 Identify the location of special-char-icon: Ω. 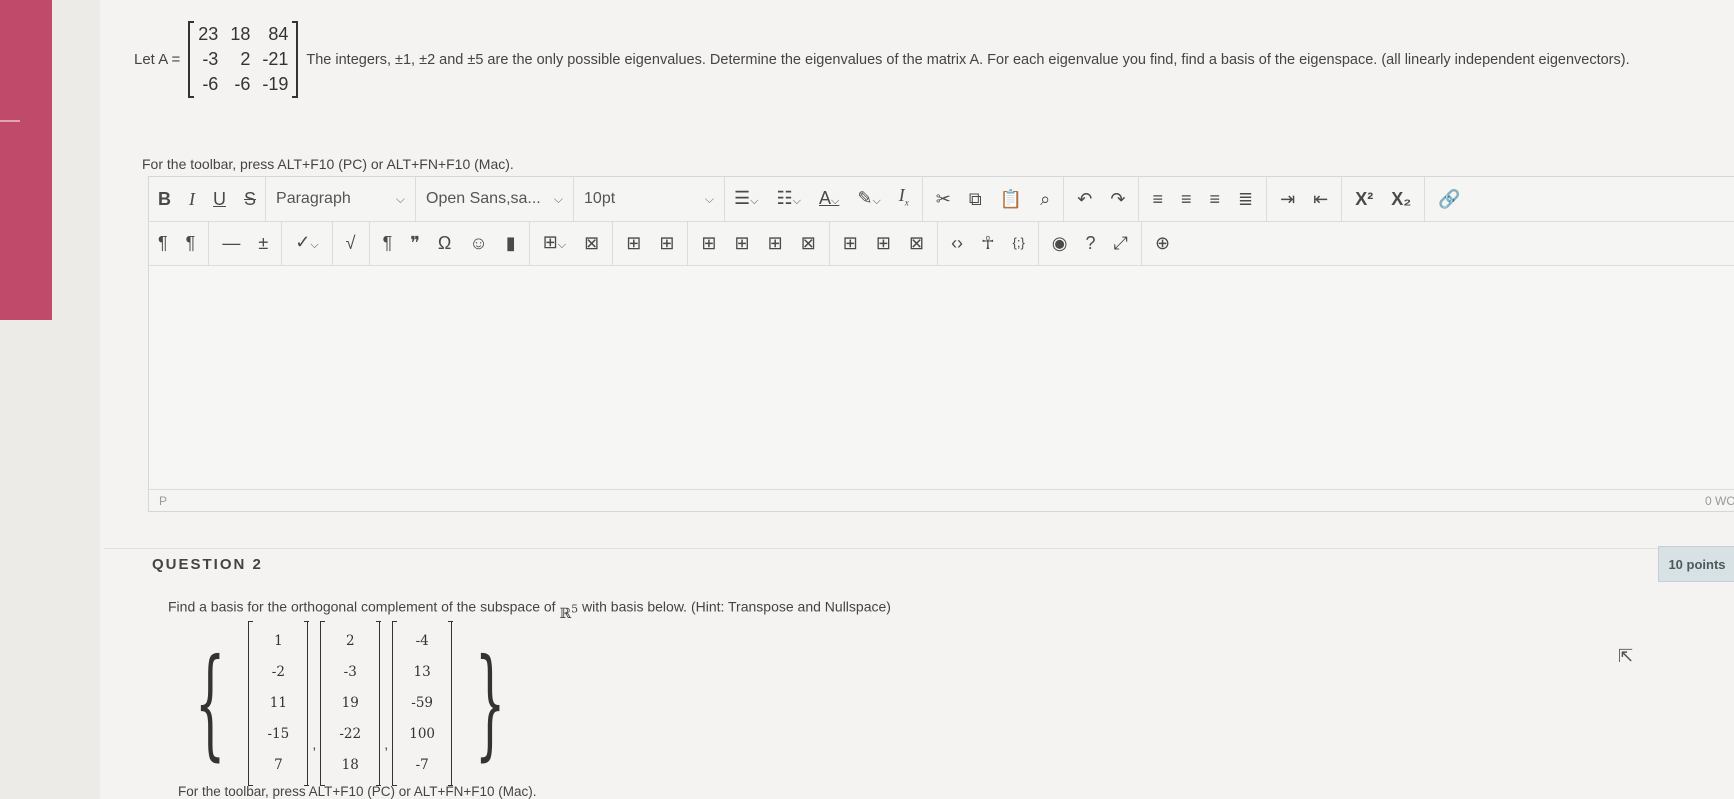
(444, 243).